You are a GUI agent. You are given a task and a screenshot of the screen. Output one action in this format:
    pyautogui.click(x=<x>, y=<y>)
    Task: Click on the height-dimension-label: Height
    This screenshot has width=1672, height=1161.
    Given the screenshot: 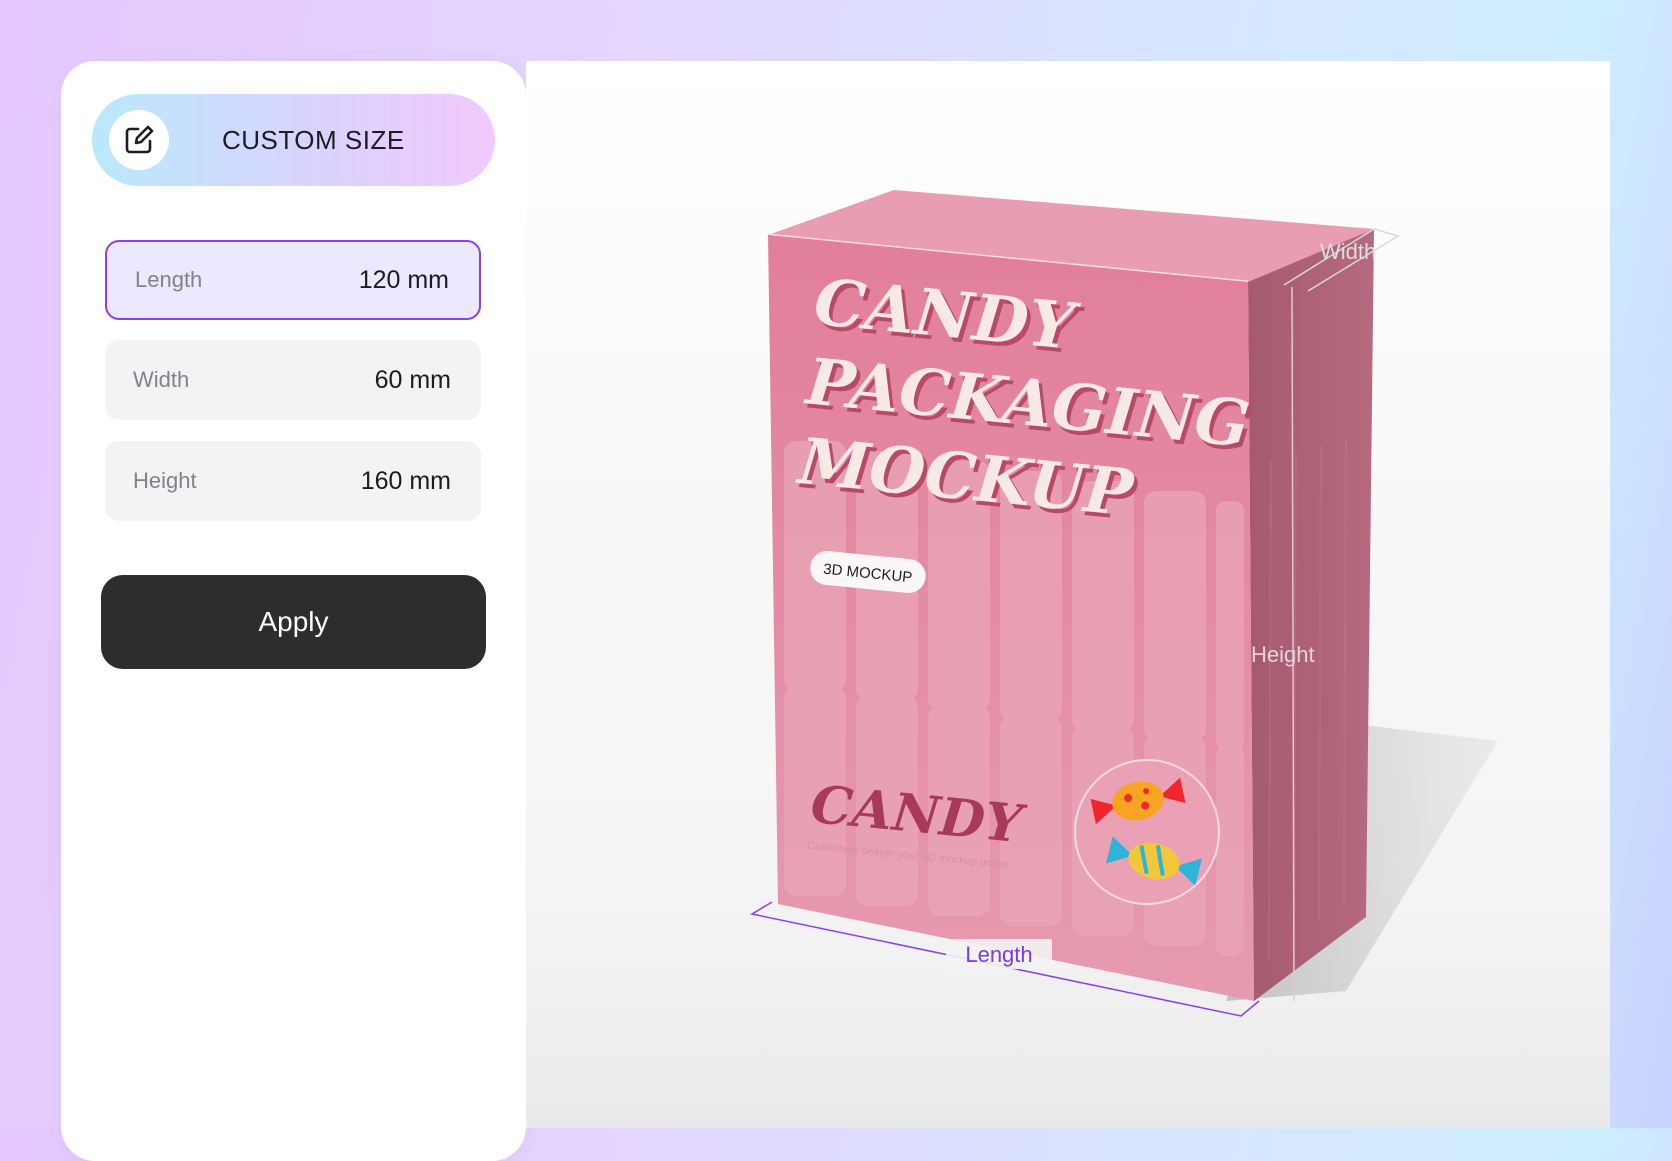 What is the action you would take?
    pyautogui.click(x=1283, y=654)
    